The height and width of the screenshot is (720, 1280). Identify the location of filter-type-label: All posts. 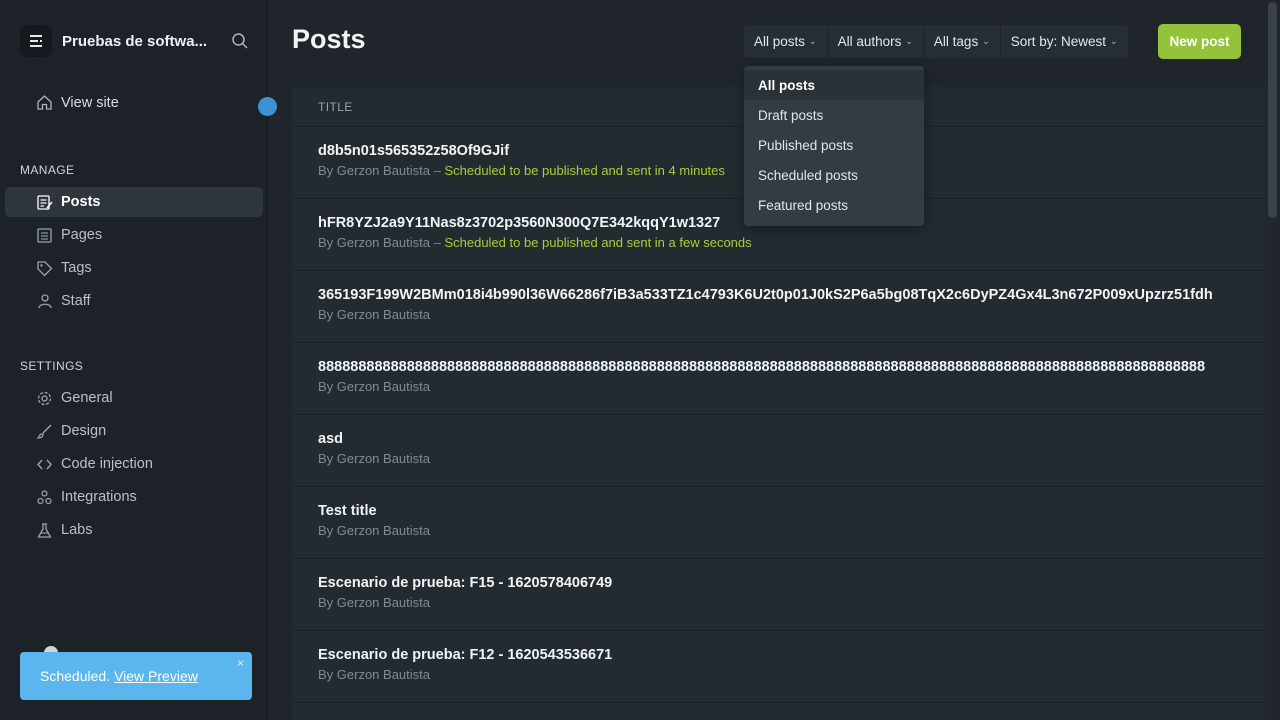
(780, 41).